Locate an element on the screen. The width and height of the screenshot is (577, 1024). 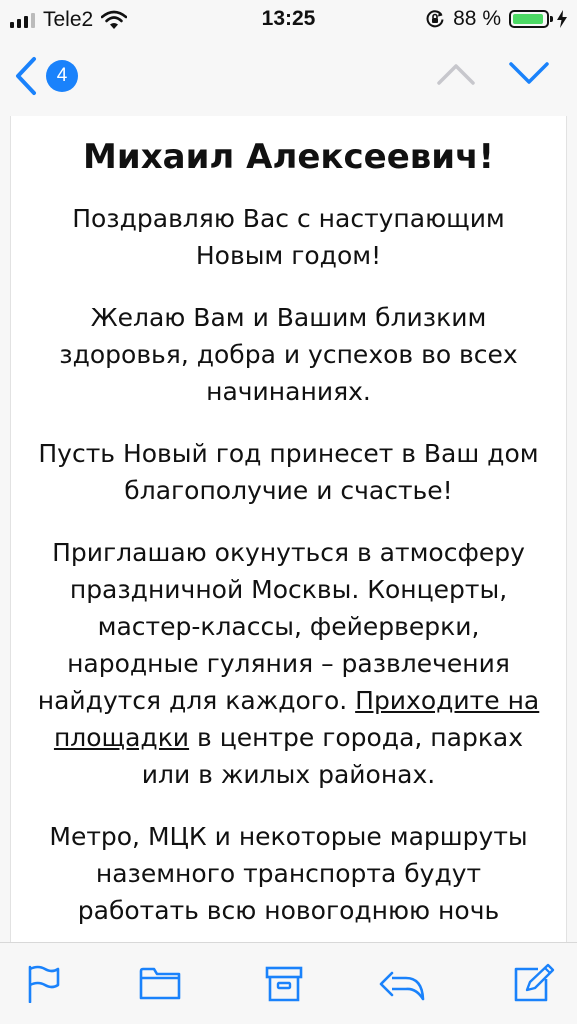
unread-count-badge: 4 is located at coordinates (62, 76).